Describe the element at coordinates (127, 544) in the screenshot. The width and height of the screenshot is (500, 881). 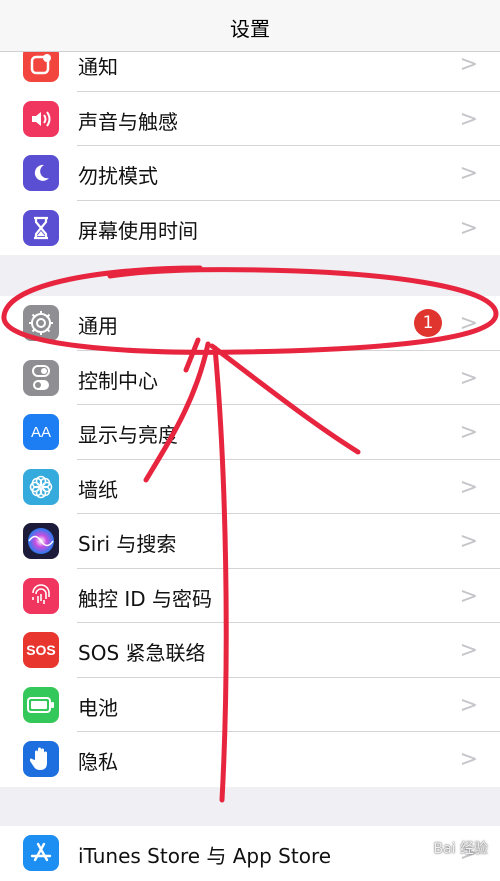
I see `settings-row-label: Siri 与搜索` at that location.